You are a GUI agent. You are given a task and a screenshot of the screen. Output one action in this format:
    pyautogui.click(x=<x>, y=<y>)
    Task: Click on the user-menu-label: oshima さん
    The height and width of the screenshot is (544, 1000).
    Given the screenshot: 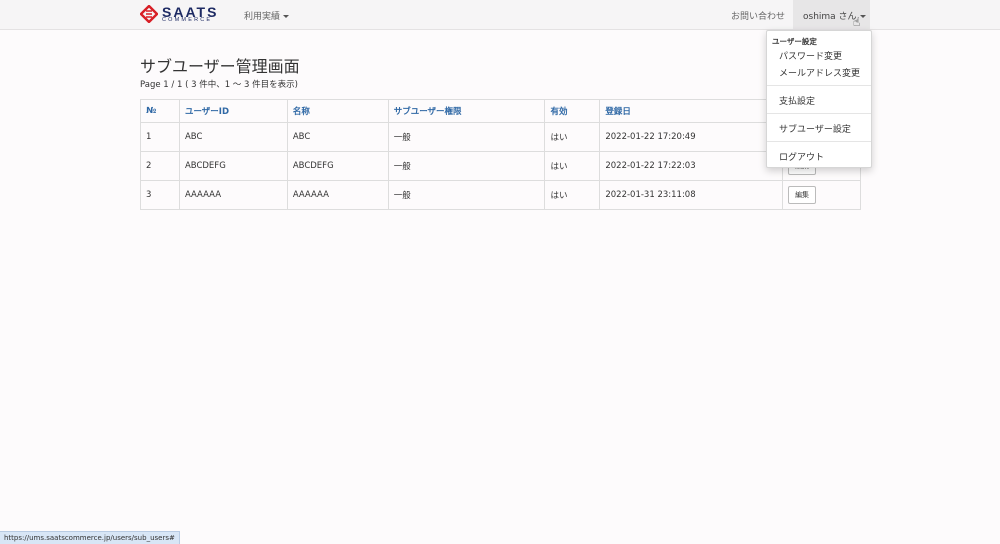 What is the action you would take?
    pyautogui.click(x=830, y=17)
    